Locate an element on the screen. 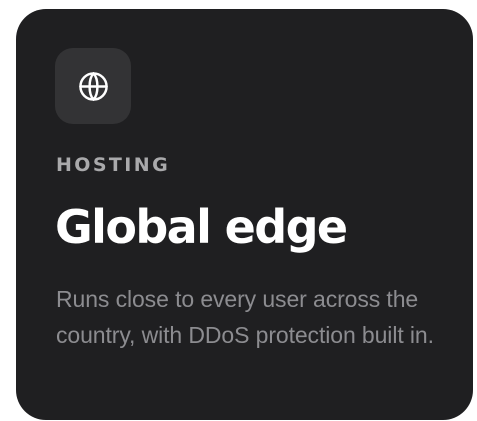  card-eyebrow: HOSTING is located at coordinates (113, 165).